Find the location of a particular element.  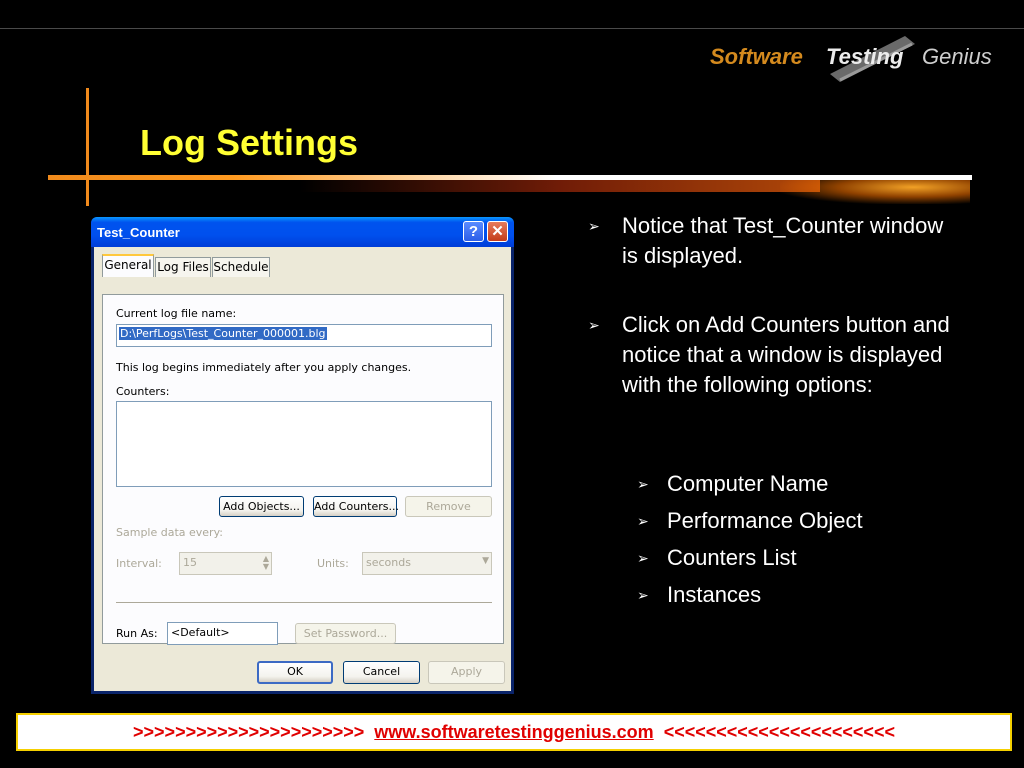

sub-bullet-performance-object: ➢ Performance Object is located at coordinates (750, 521).